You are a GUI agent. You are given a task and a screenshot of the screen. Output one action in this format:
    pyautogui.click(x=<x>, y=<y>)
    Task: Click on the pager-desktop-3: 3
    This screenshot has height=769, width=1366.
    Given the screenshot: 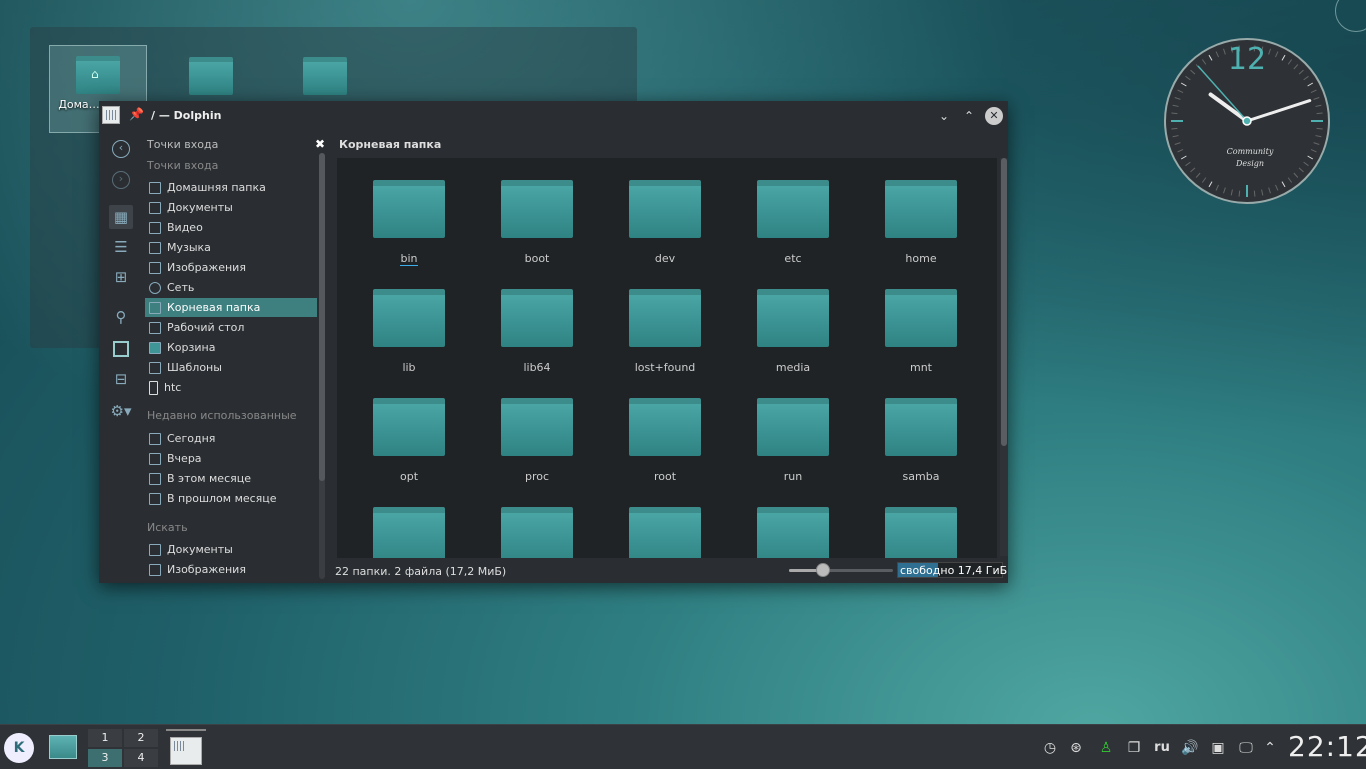 What is the action you would take?
    pyautogui.click(x=105, y=758)
    